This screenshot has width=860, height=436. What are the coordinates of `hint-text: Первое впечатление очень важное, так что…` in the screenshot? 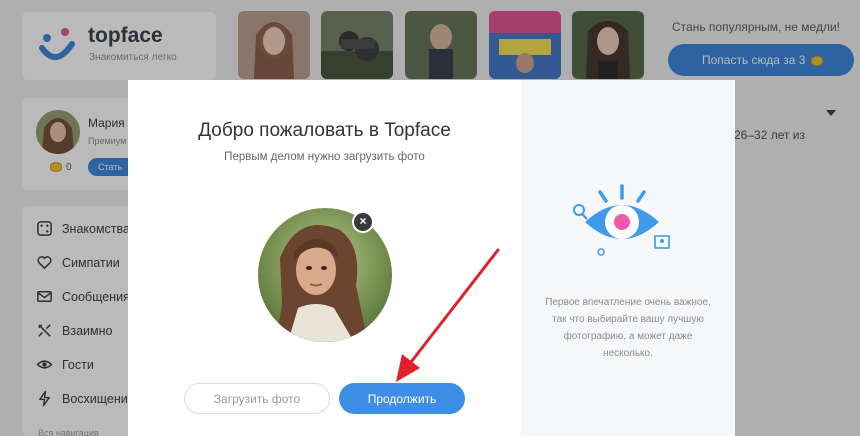 It's located at (628, 328).